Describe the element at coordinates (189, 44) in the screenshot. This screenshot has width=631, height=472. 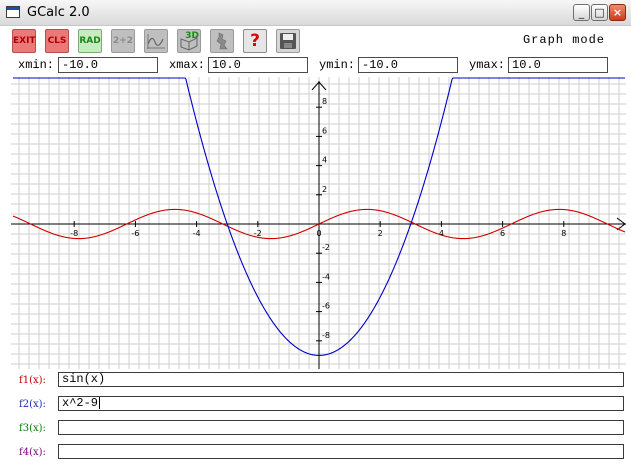
I see `3d-graph-icon` at that location.